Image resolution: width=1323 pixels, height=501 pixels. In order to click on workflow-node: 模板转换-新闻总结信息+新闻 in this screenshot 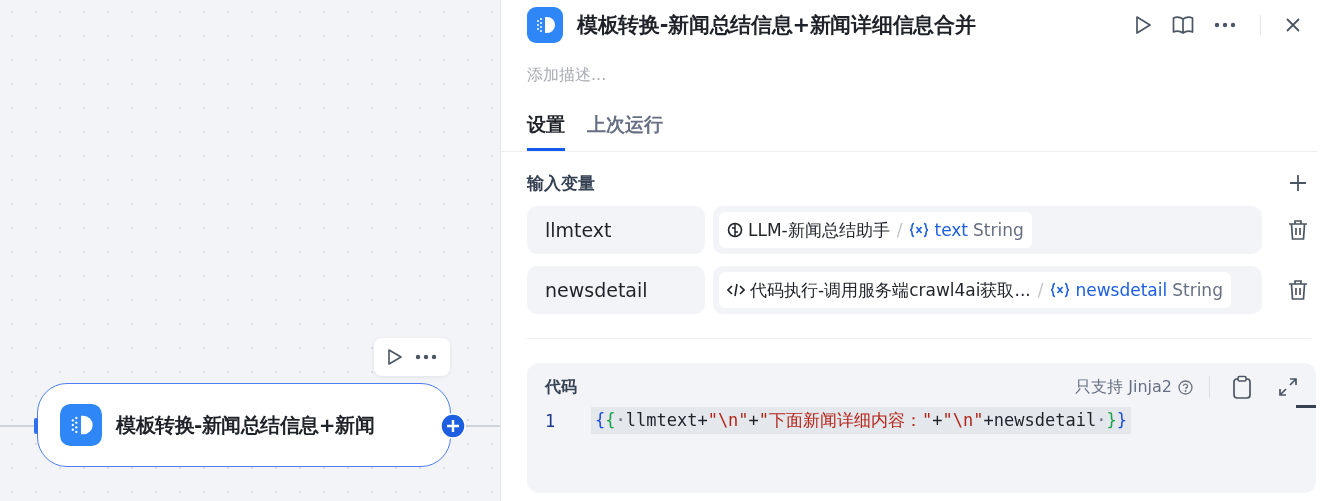, I will do `click(244, 425)`.